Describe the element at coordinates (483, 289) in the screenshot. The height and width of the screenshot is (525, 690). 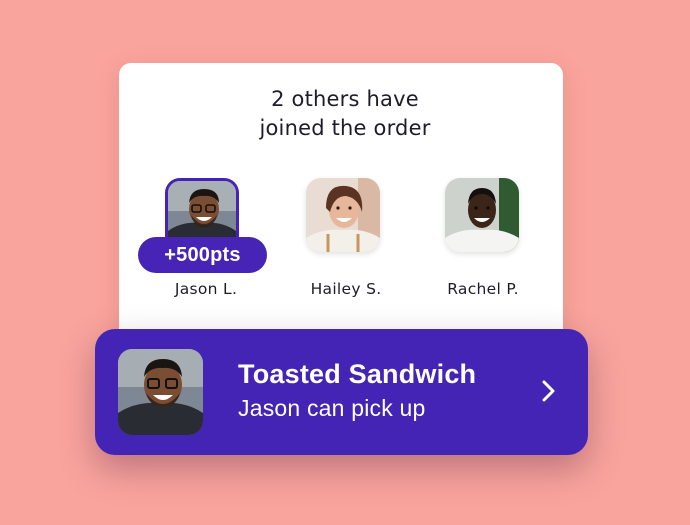
I see `member-name-rachel: Rachel P.` at that location.